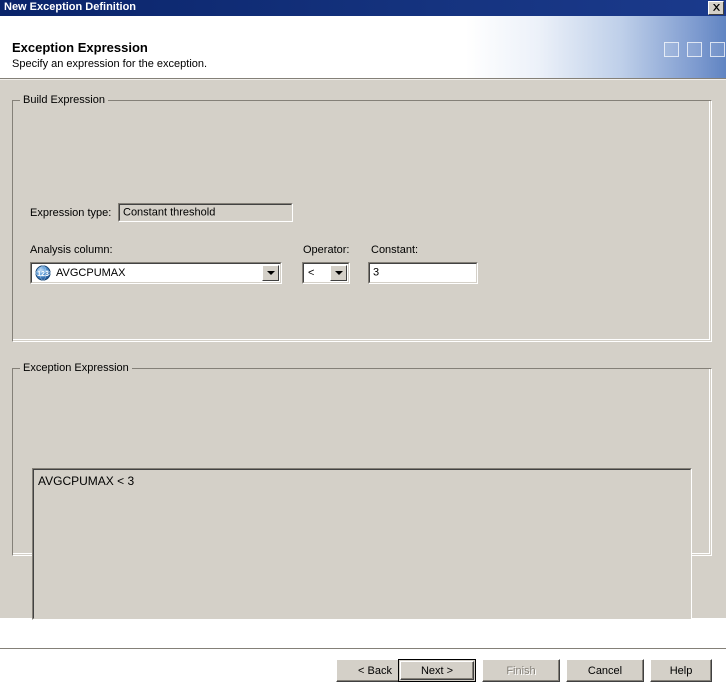  What do you see at coordinates (311, 273) in the screenshot?
I see `operator-value: <` at bounding box center [311, 273].